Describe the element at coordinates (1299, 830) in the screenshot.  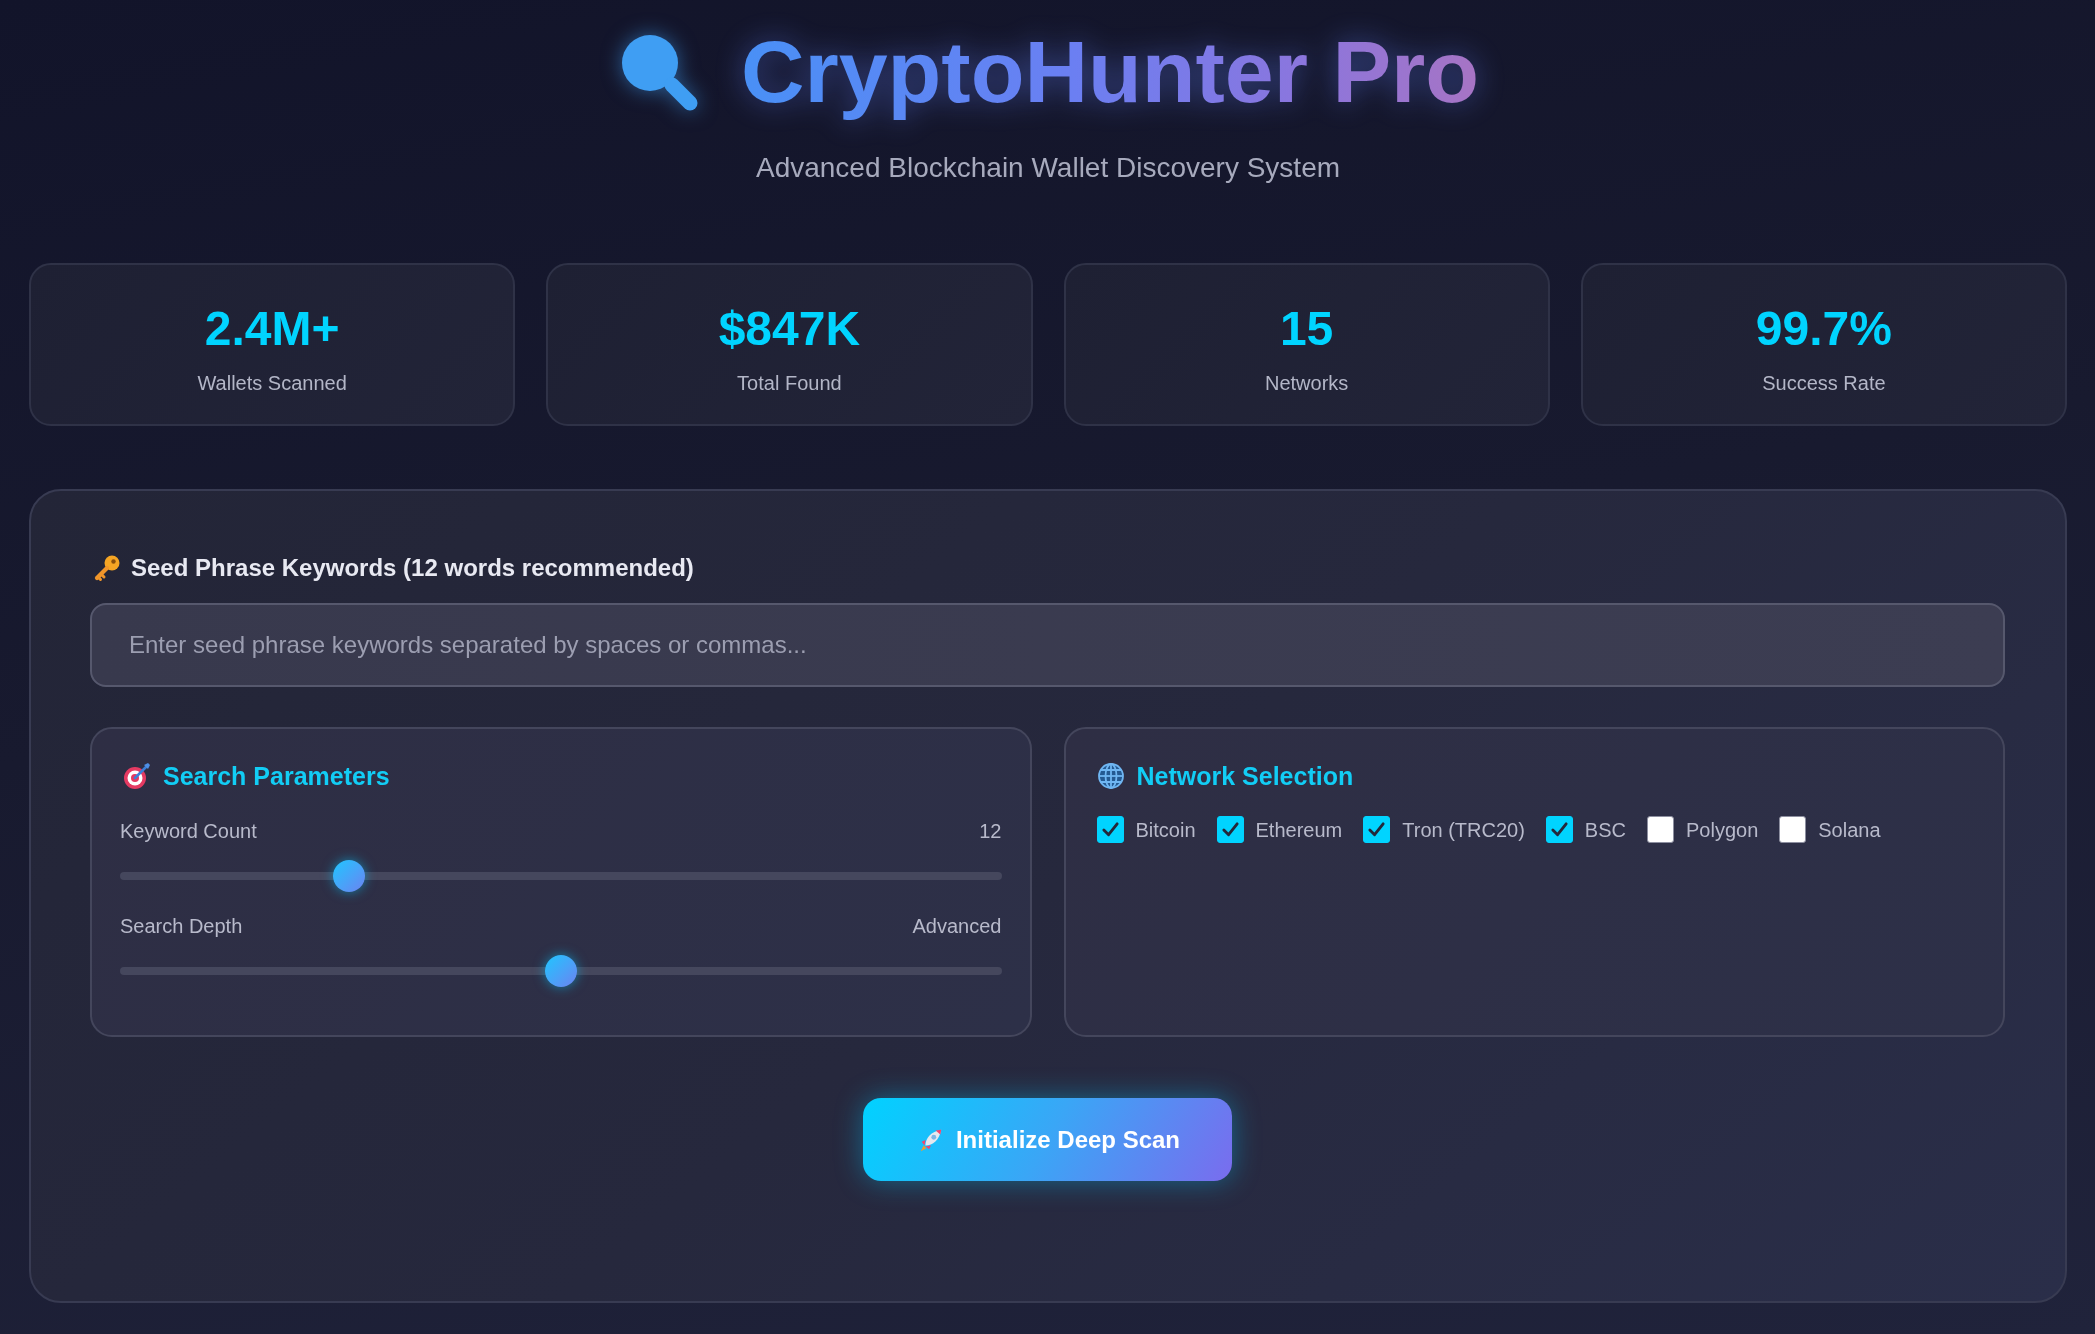
I see `checkbox-label: Ethereum` at that location.